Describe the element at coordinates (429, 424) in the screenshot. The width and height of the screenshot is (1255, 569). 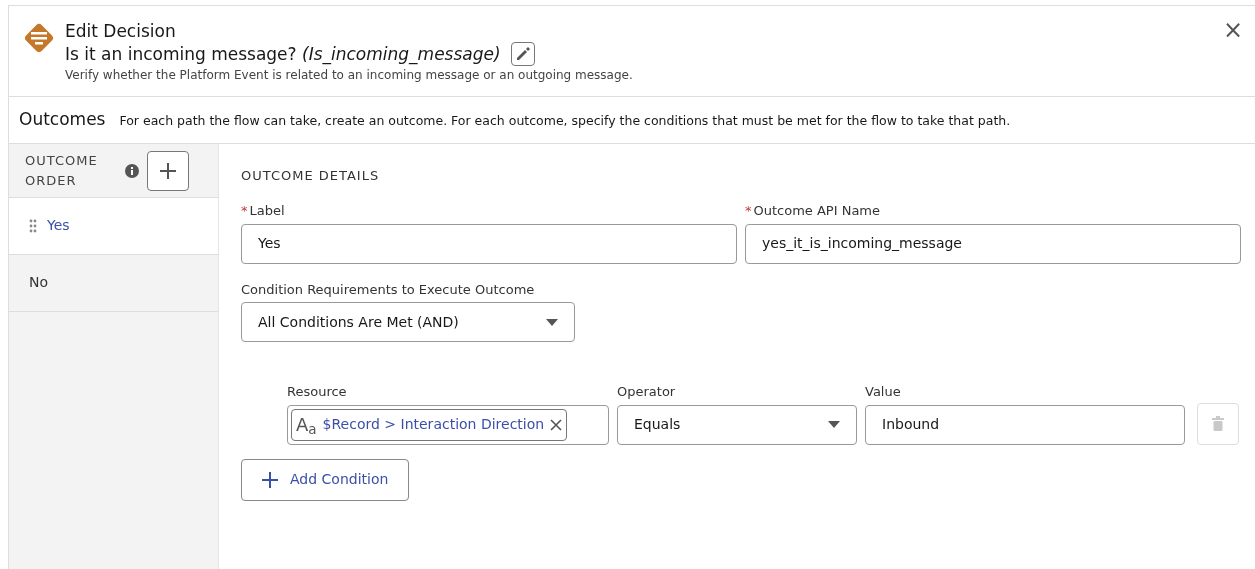
I see `resource-pill: A$_{a}$ $Record > Interaction Direction` at that location.